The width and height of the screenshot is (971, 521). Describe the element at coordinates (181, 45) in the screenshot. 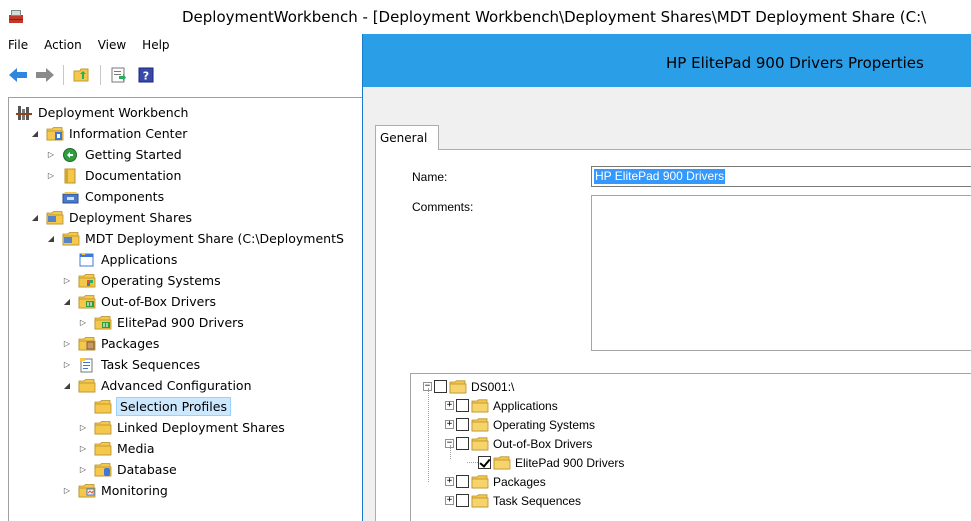

I see `menu-bar: File Action View Help` at that location.